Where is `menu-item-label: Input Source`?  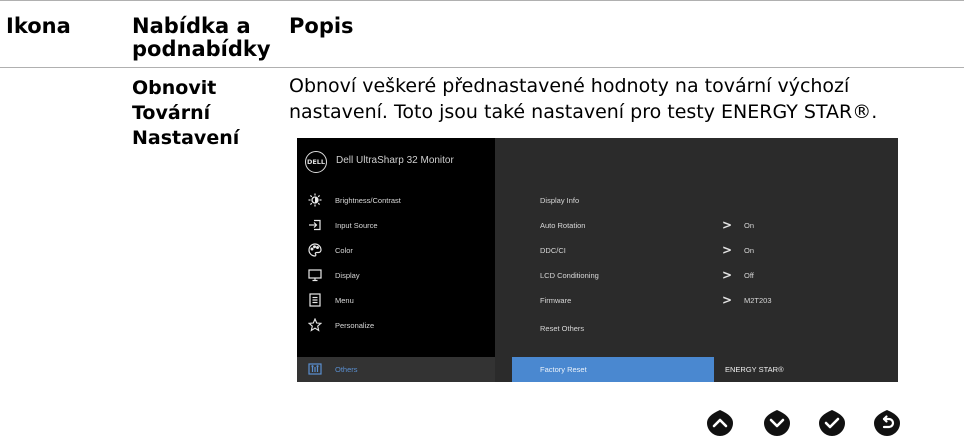
menu-item-label: Input Source is located at coordinates (356, 225).